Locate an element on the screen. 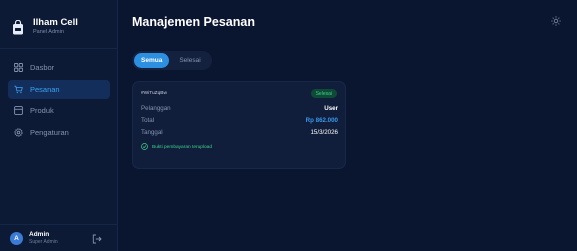  date-value: 15/3/2026 is located at coordinates (324, 132).